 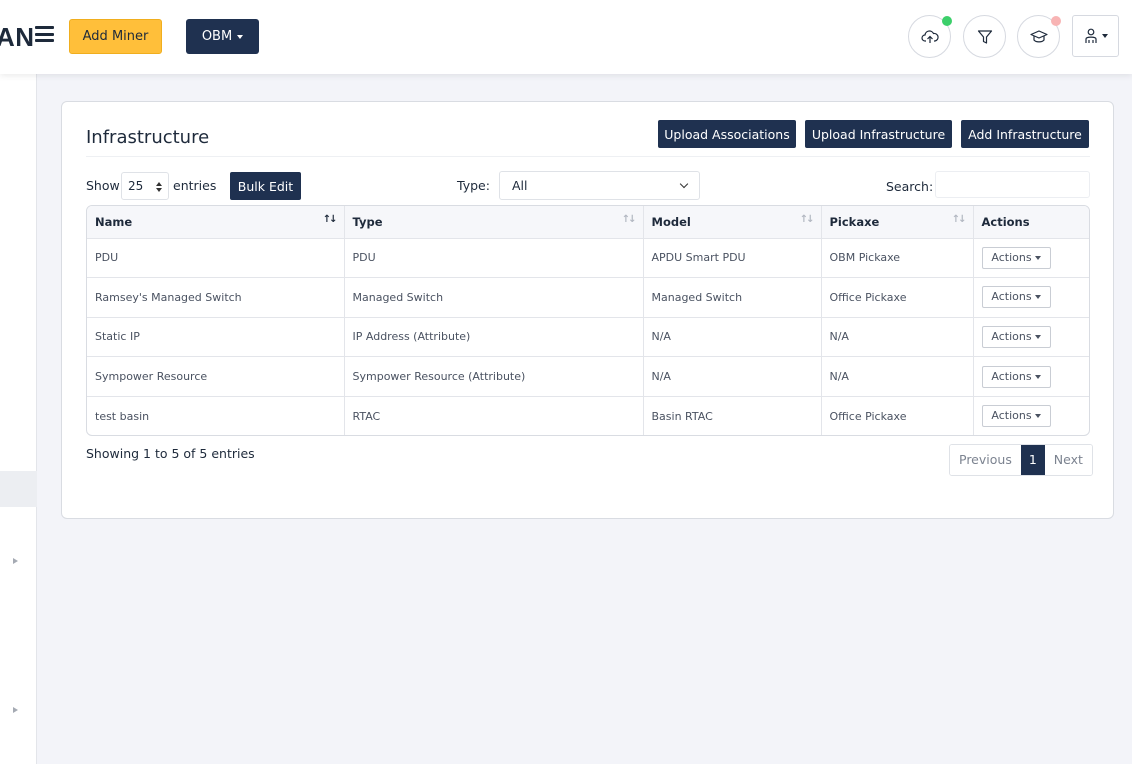 What do you see at coordinates (1025, 134) in the screenshot?
I see `add-infrastructure-button: Add Infrastructure` at bounding box center [1025, 134].